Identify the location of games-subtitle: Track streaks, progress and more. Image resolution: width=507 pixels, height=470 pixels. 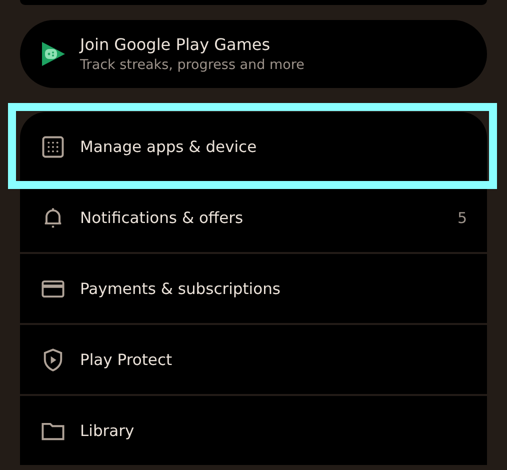
(192, 65).